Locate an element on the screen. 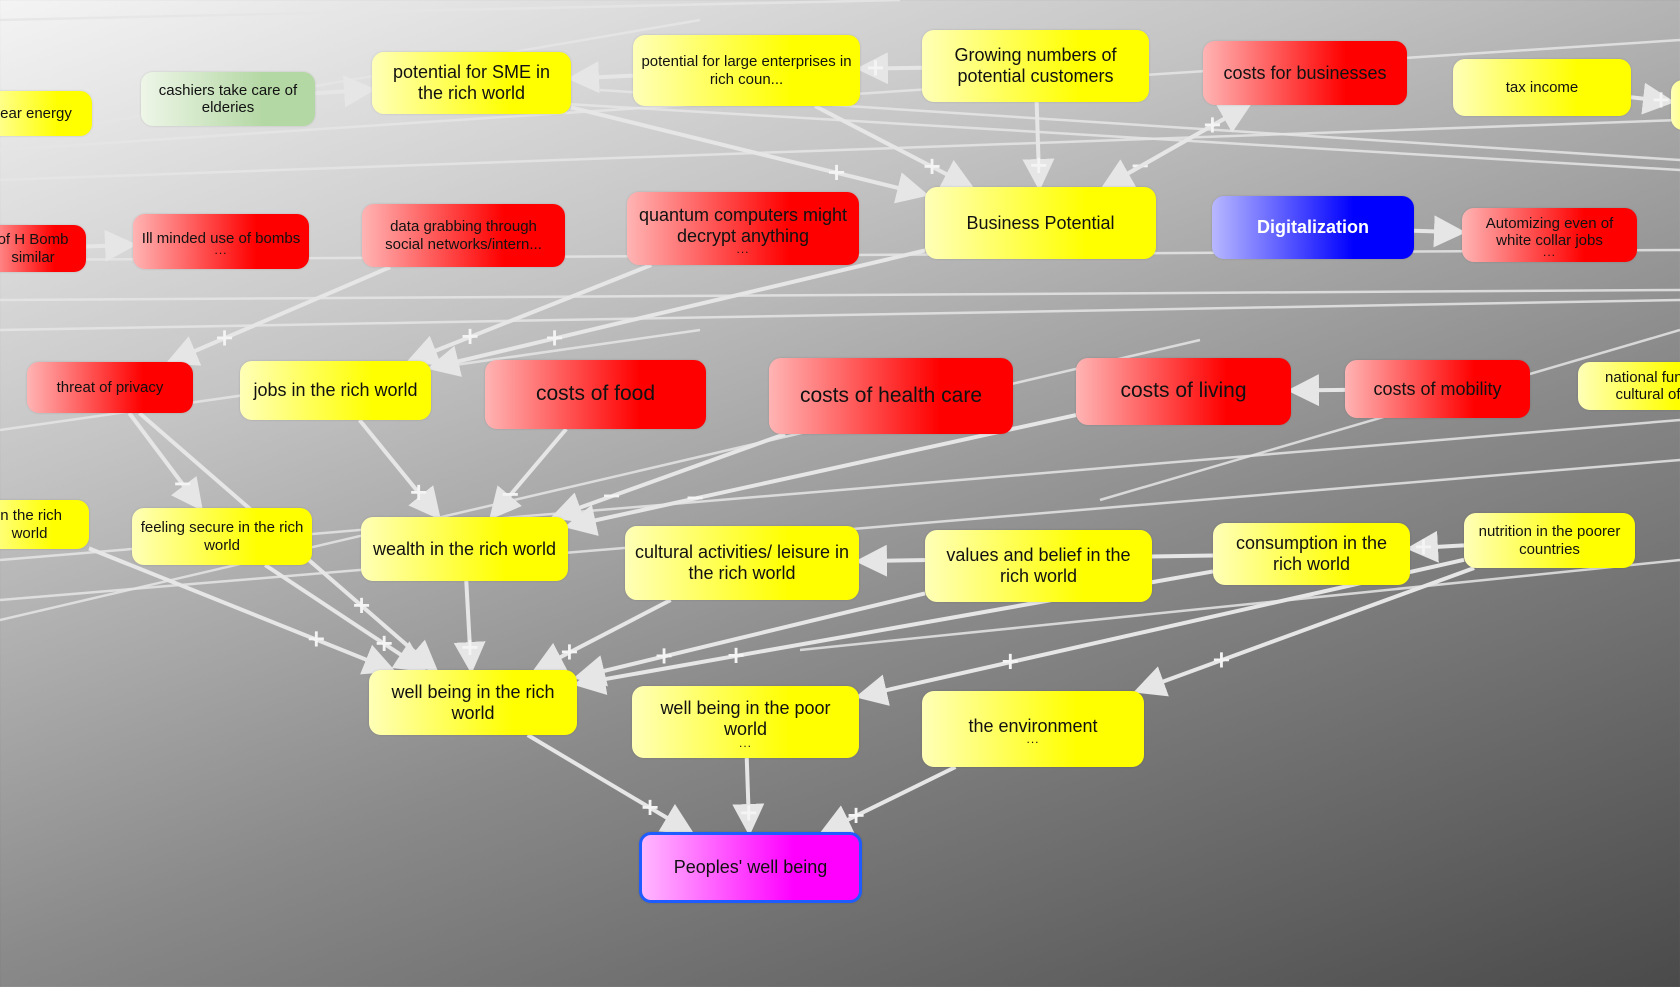 The height and width of the screenshot is (987, 1680). edge-nutrition-environment is located at coordinates (1304, 631).